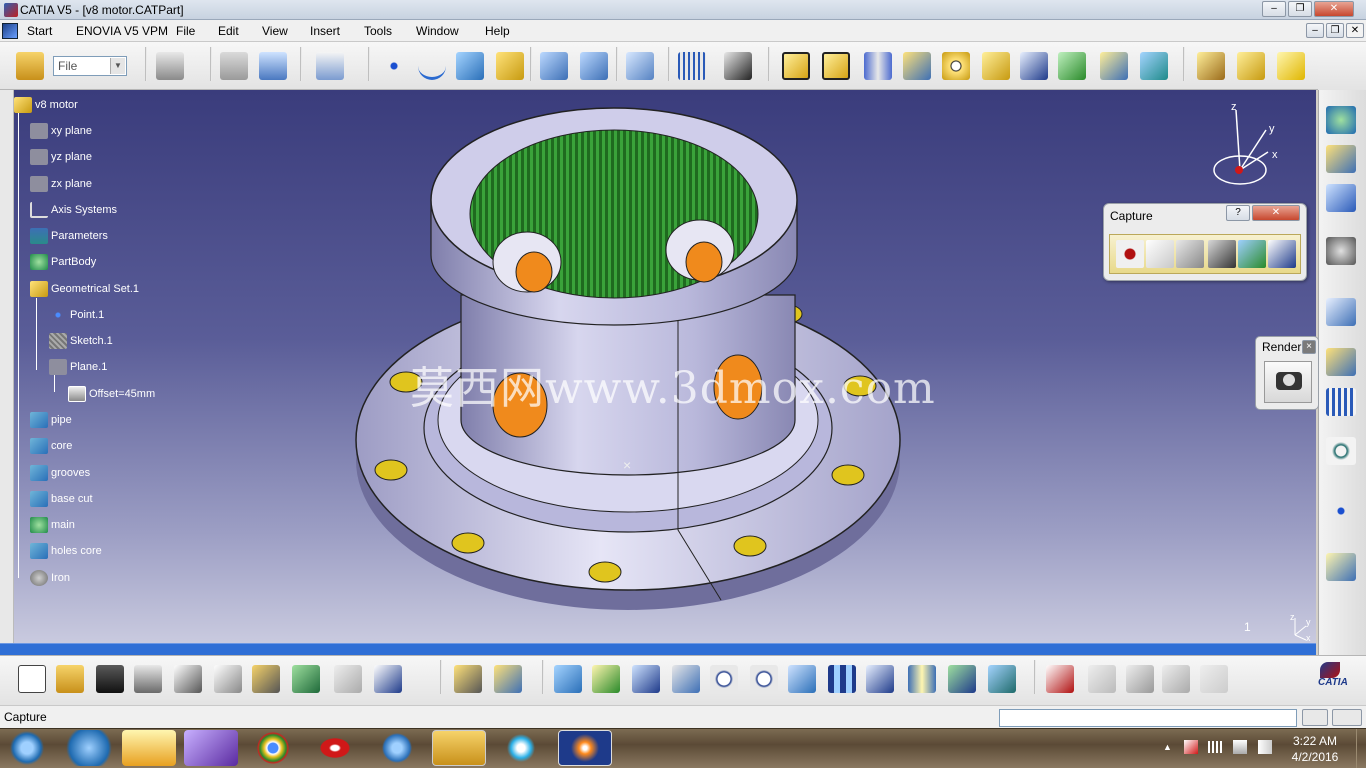 The height and width of the screenshot is (768, 1366). I want to click on power-icon, so click(1240, 747).